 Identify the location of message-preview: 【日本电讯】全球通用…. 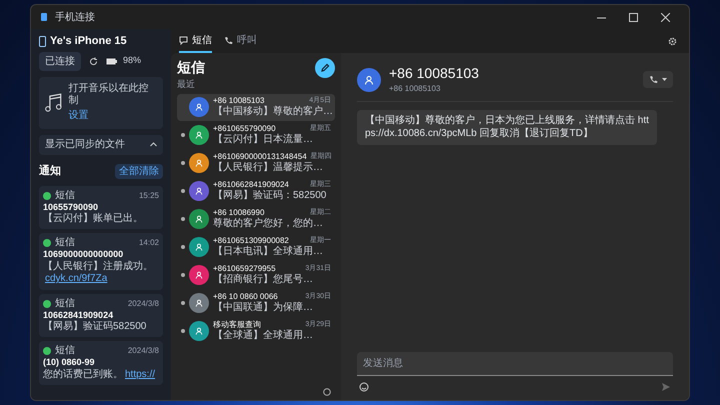
(268, 252).